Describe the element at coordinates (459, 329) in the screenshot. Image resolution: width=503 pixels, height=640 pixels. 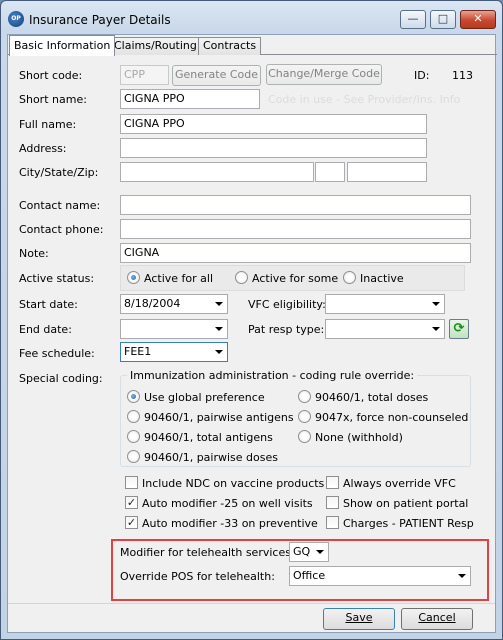
I see `refresh-icon: ⟳` at that location.